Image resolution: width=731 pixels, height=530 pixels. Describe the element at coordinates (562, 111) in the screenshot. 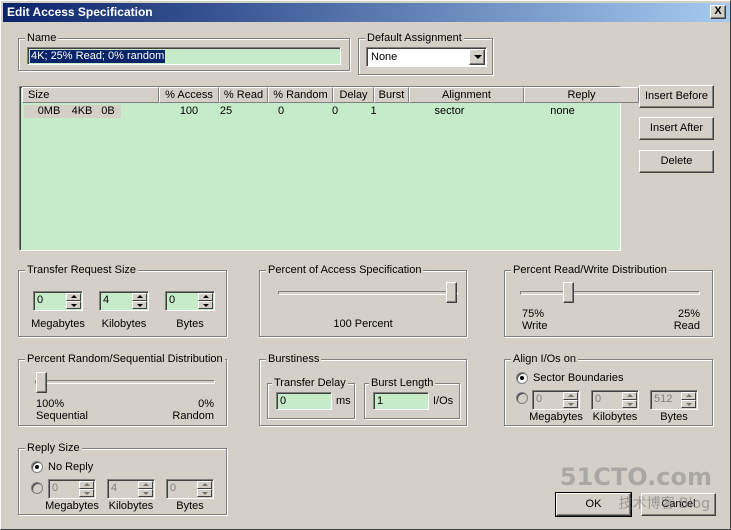

I see `cell-reply: none` at that location.